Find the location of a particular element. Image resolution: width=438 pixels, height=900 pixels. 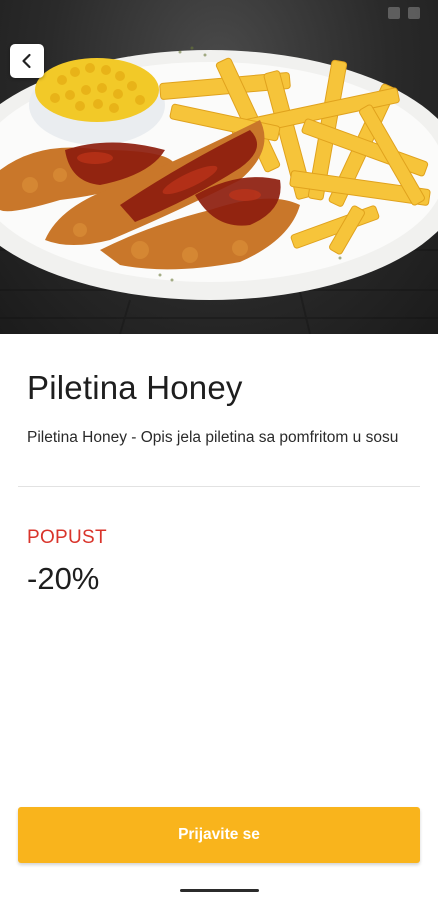

home-indicator is located at coordinates (219, 890).